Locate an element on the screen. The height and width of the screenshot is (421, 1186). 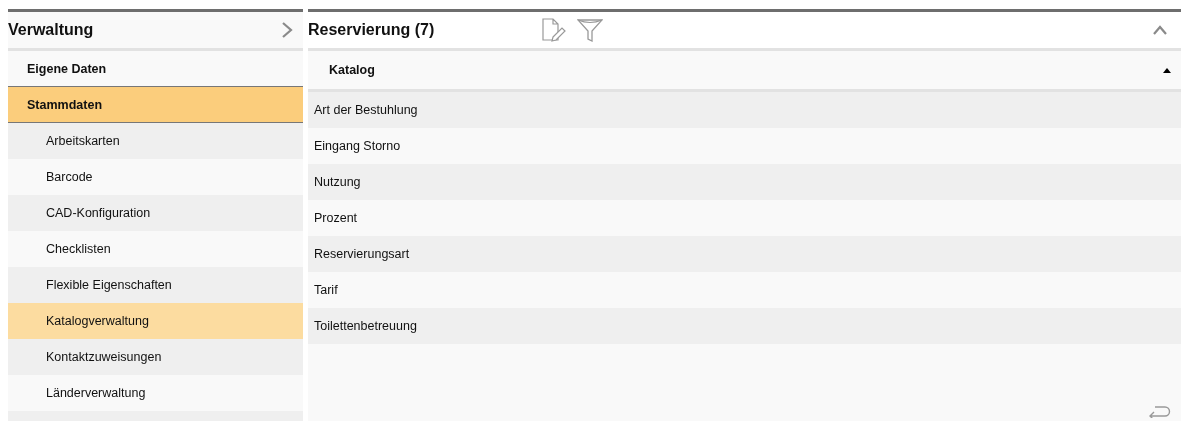
chevron-up-icon is located at coordinates (1160, 30).